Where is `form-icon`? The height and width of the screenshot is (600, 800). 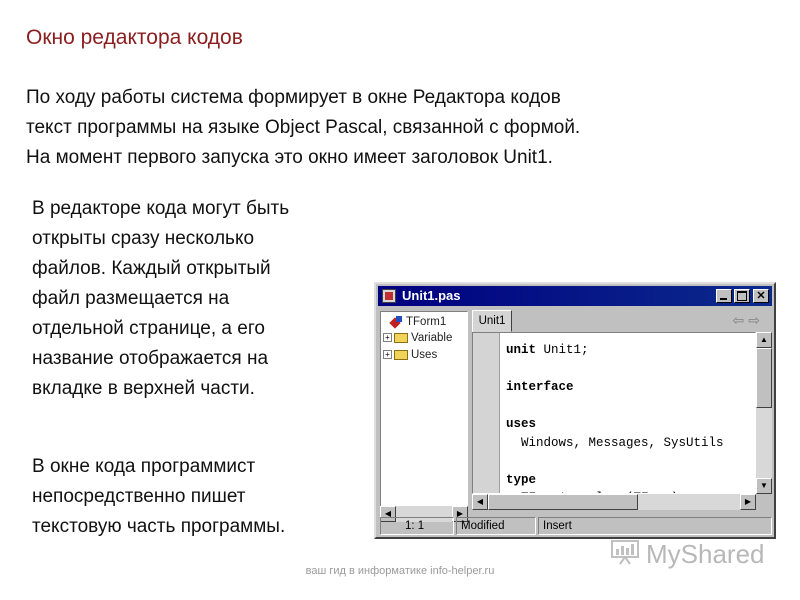
form-icon is located at coordinates (396, 322).